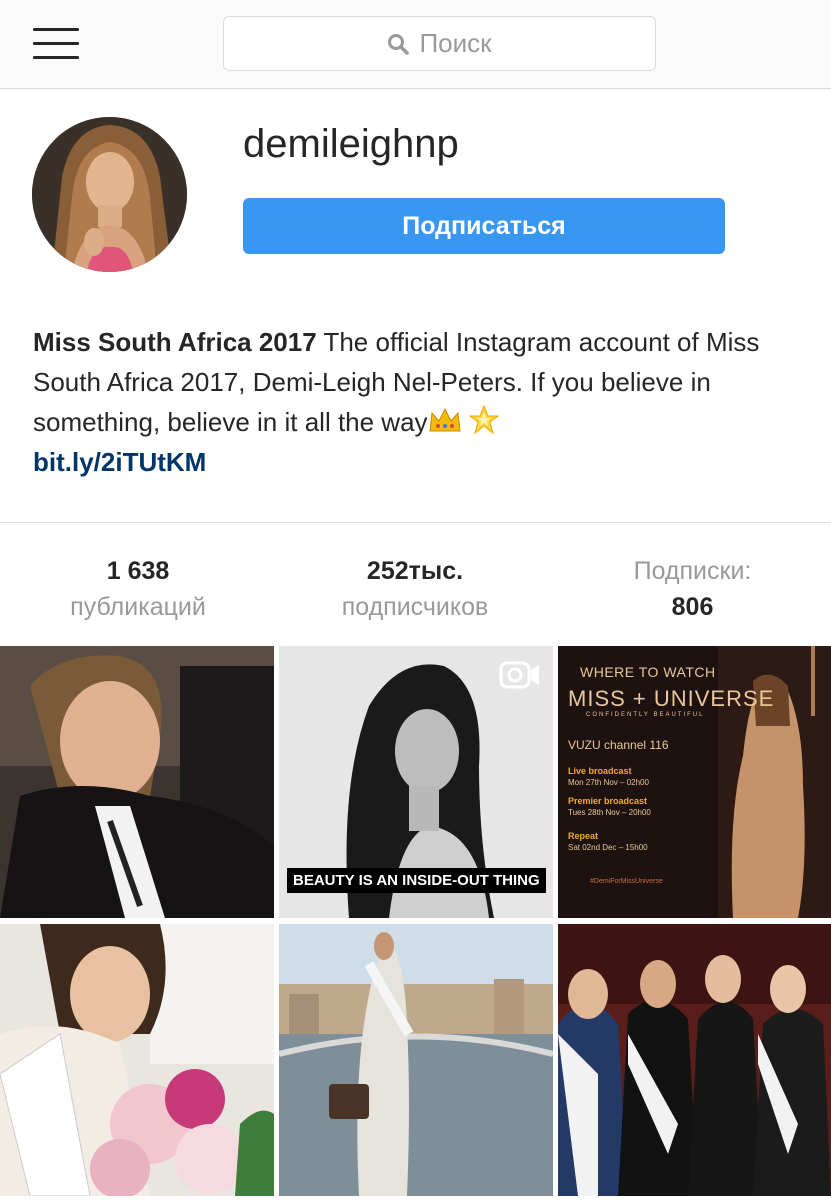 Image resolution: width=831 pixels, height=1200 pixels. What do you see at coordinates (455, 43) in the screenshot?
I see `search-placeholder: Поиск` at bounding box center [455, 43].